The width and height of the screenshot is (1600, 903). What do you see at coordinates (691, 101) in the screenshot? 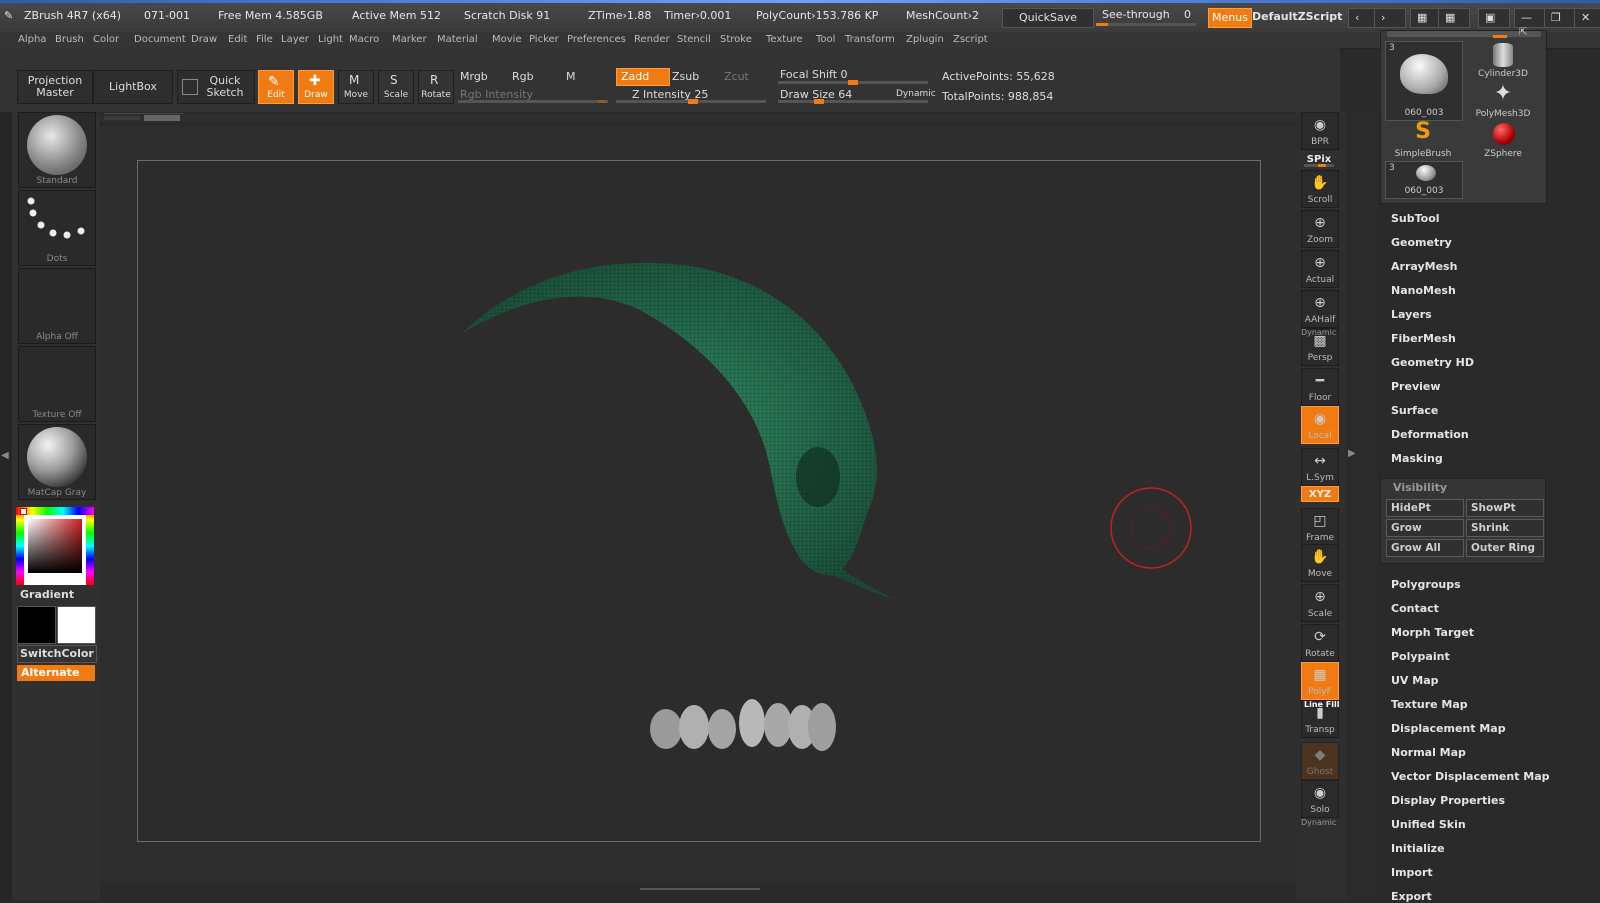
I see `z-intensity-track` at bounding box center [691, 101].